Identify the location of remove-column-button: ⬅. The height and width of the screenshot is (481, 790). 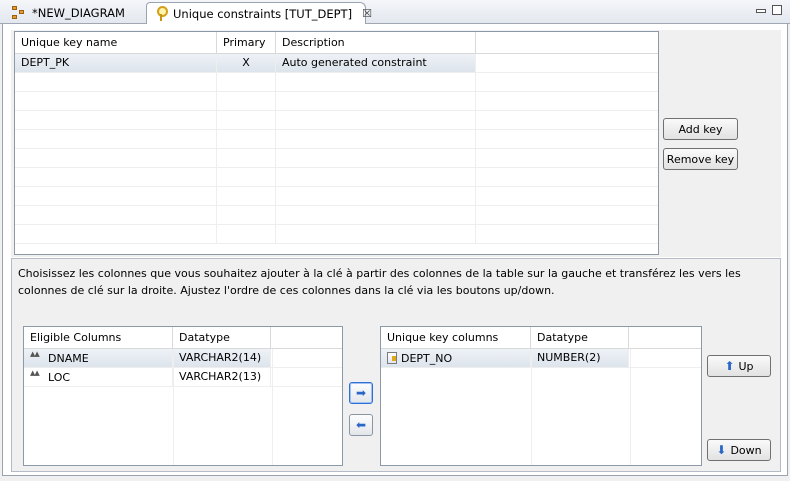
(361, 425).